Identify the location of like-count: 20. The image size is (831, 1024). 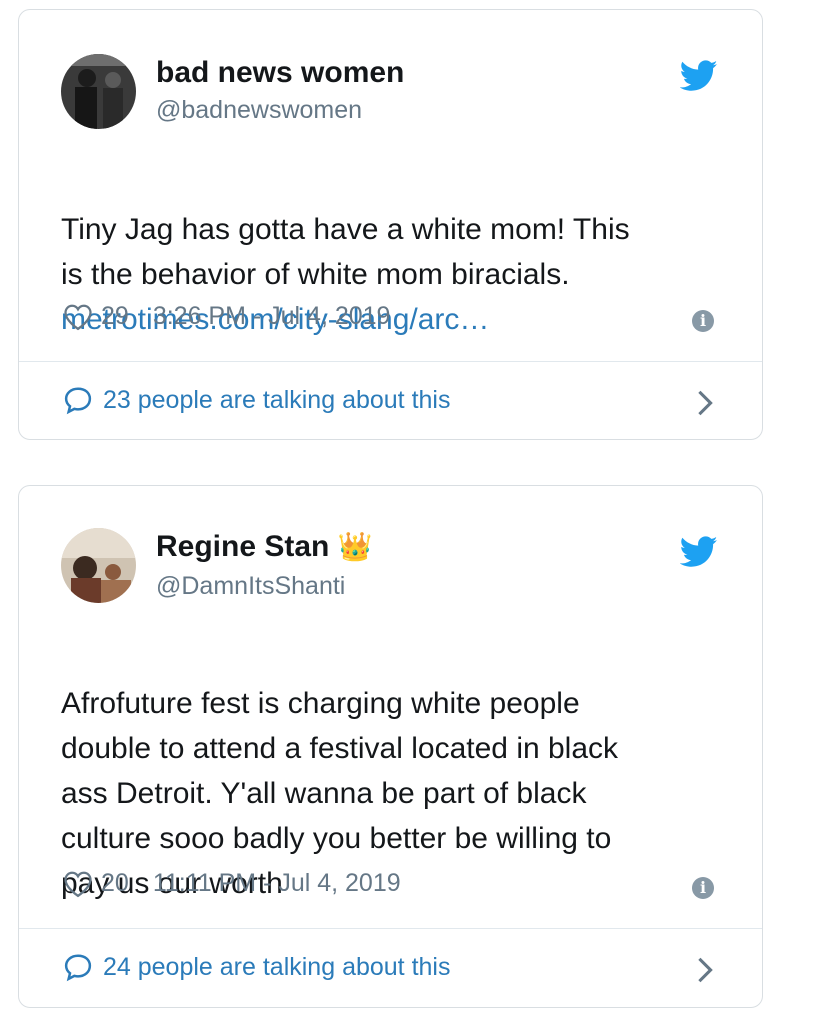
(115, 883).